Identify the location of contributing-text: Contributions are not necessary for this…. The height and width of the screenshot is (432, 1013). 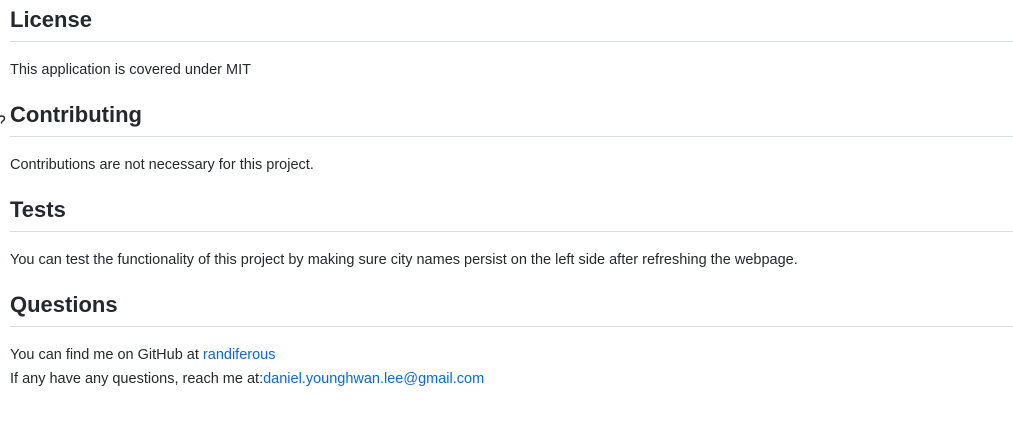
(162, 165).